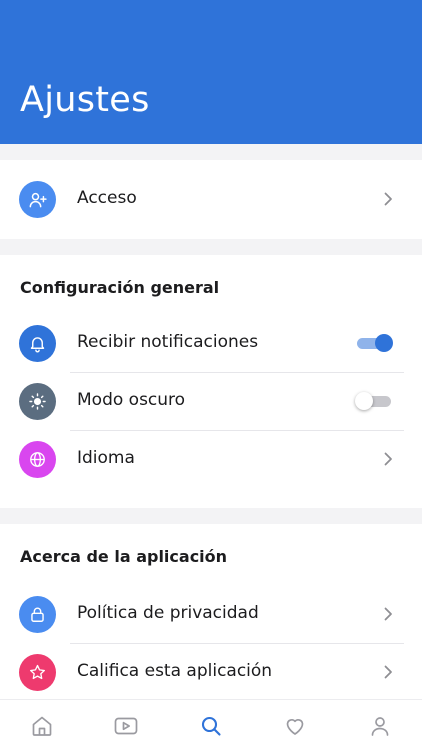 The image size is (422, 750). I want to click on settings-item-idioma: Idioma, so click(211, 459).